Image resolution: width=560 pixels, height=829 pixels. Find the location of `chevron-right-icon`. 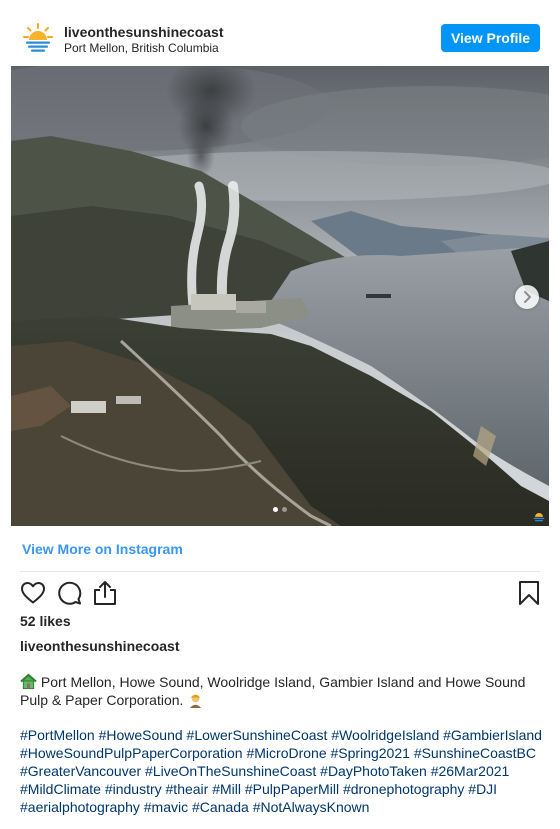

chevron-right-icon is located at coordinates (527, 297).